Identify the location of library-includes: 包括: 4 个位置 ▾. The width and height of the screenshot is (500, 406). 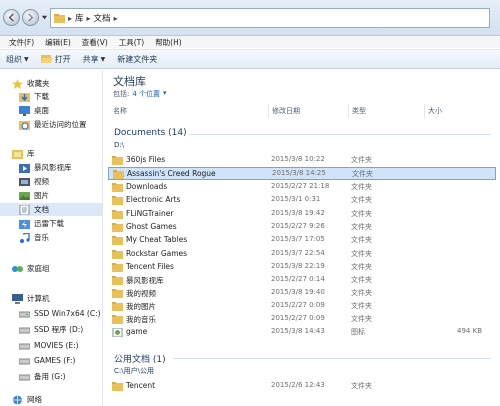
(140, 94).